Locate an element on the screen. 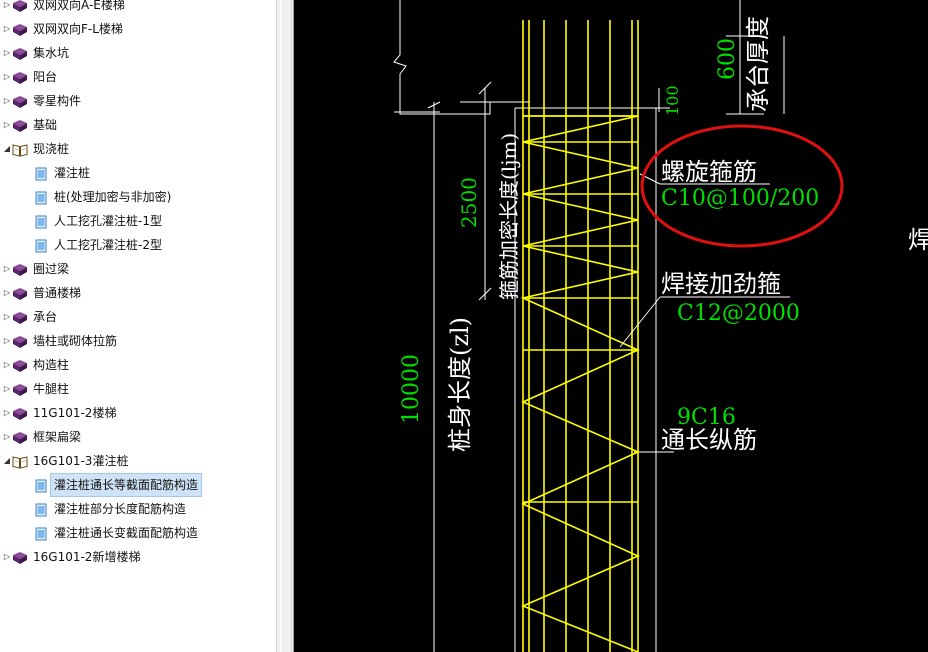 Image resolution: width=928 pixels, height=652 pixels. tree-item: ▷ 零星构件 is located at coordinates (41, 101).